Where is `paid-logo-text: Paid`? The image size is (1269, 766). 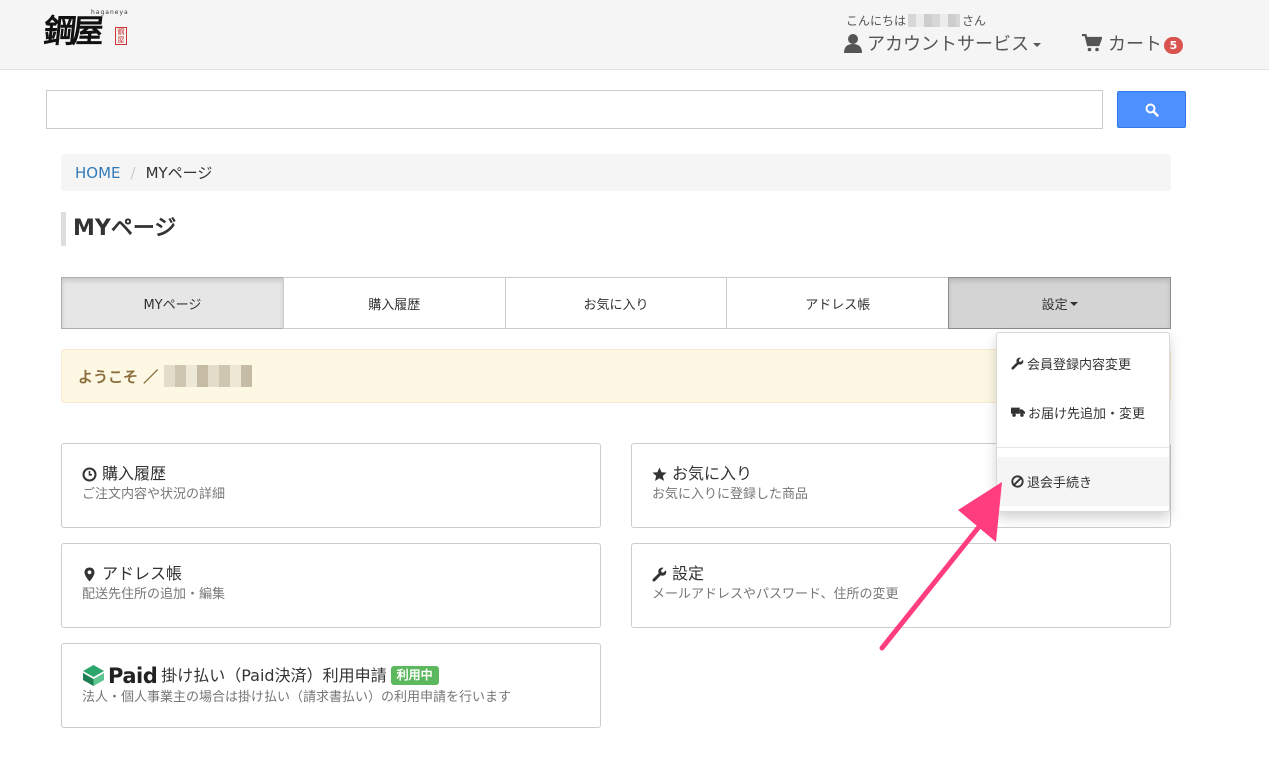 paid-logo-text: Paid is located at coordinates (133, 675).